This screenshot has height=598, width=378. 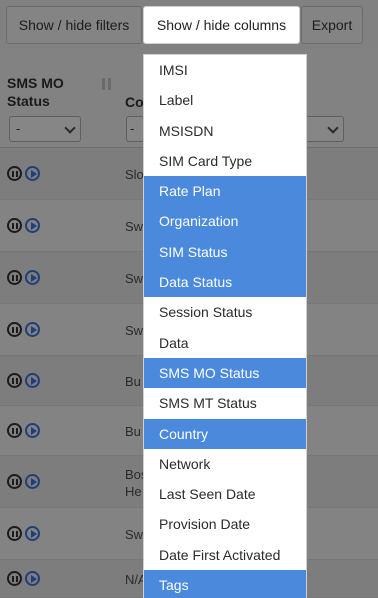 What do you see at coordinates (225, 524) in the screenshot?
I see `column-option-provision-date: Provision Date` at bounding box center [225, 524].